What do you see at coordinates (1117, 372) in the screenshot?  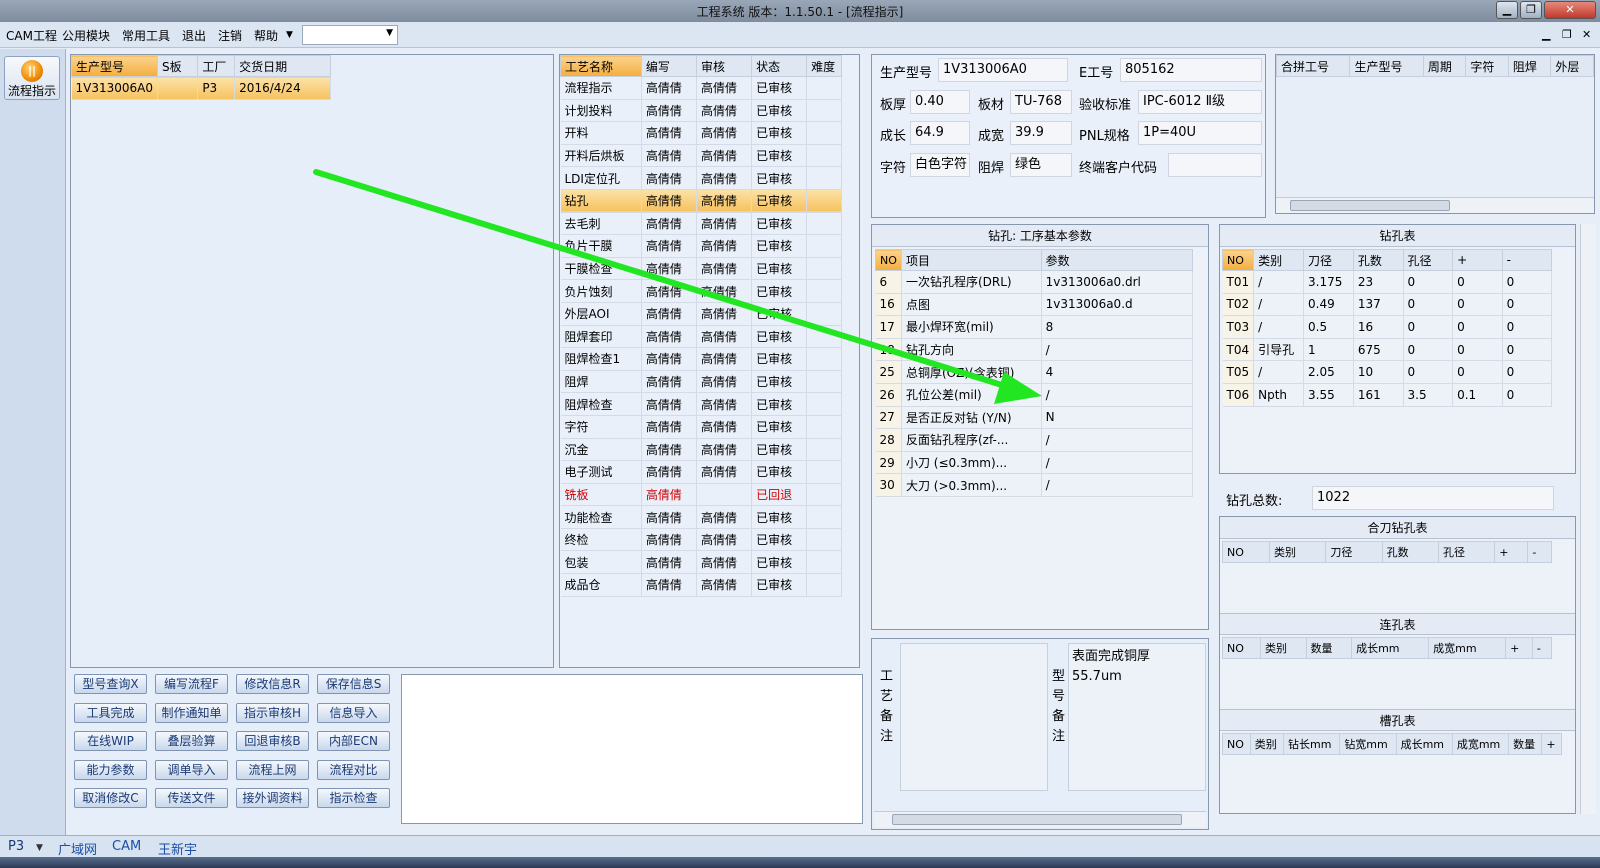 I see `params-value-cell: 4` at bounding box center [1117, 372].